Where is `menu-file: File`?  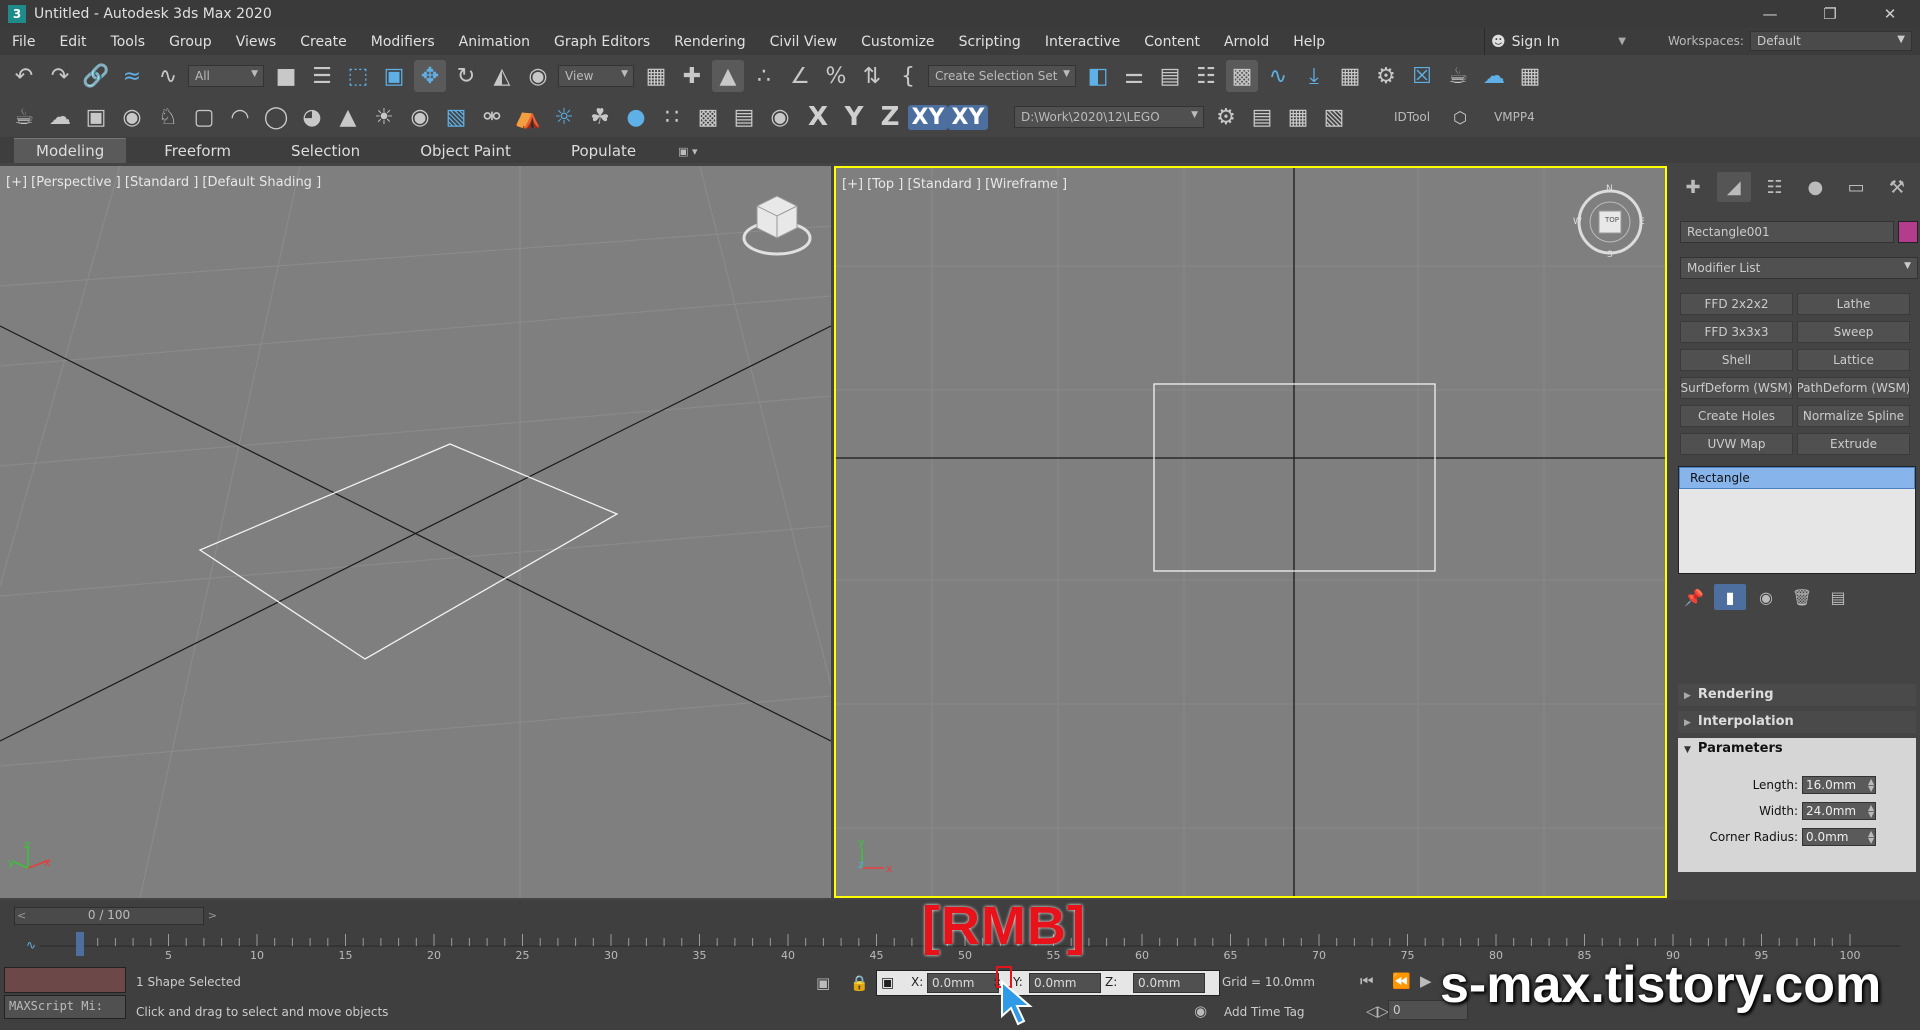
menu-file: File is located at coordinates (23, 42).